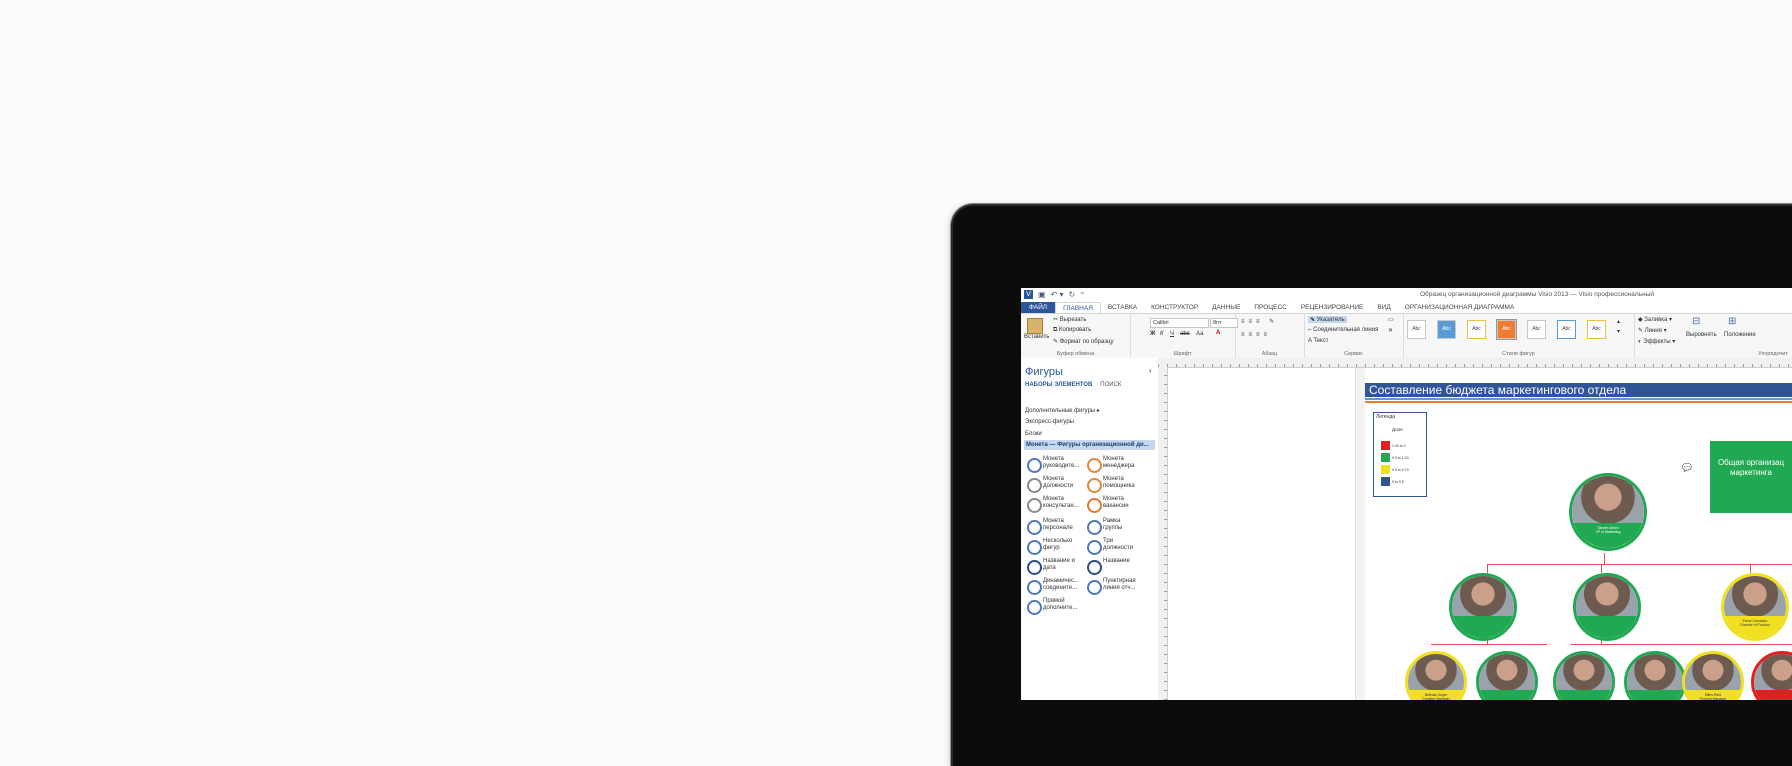 This screenshot has width=1792, height=766. I want to click on shape-style-4: Abc, so click(1506, 329).